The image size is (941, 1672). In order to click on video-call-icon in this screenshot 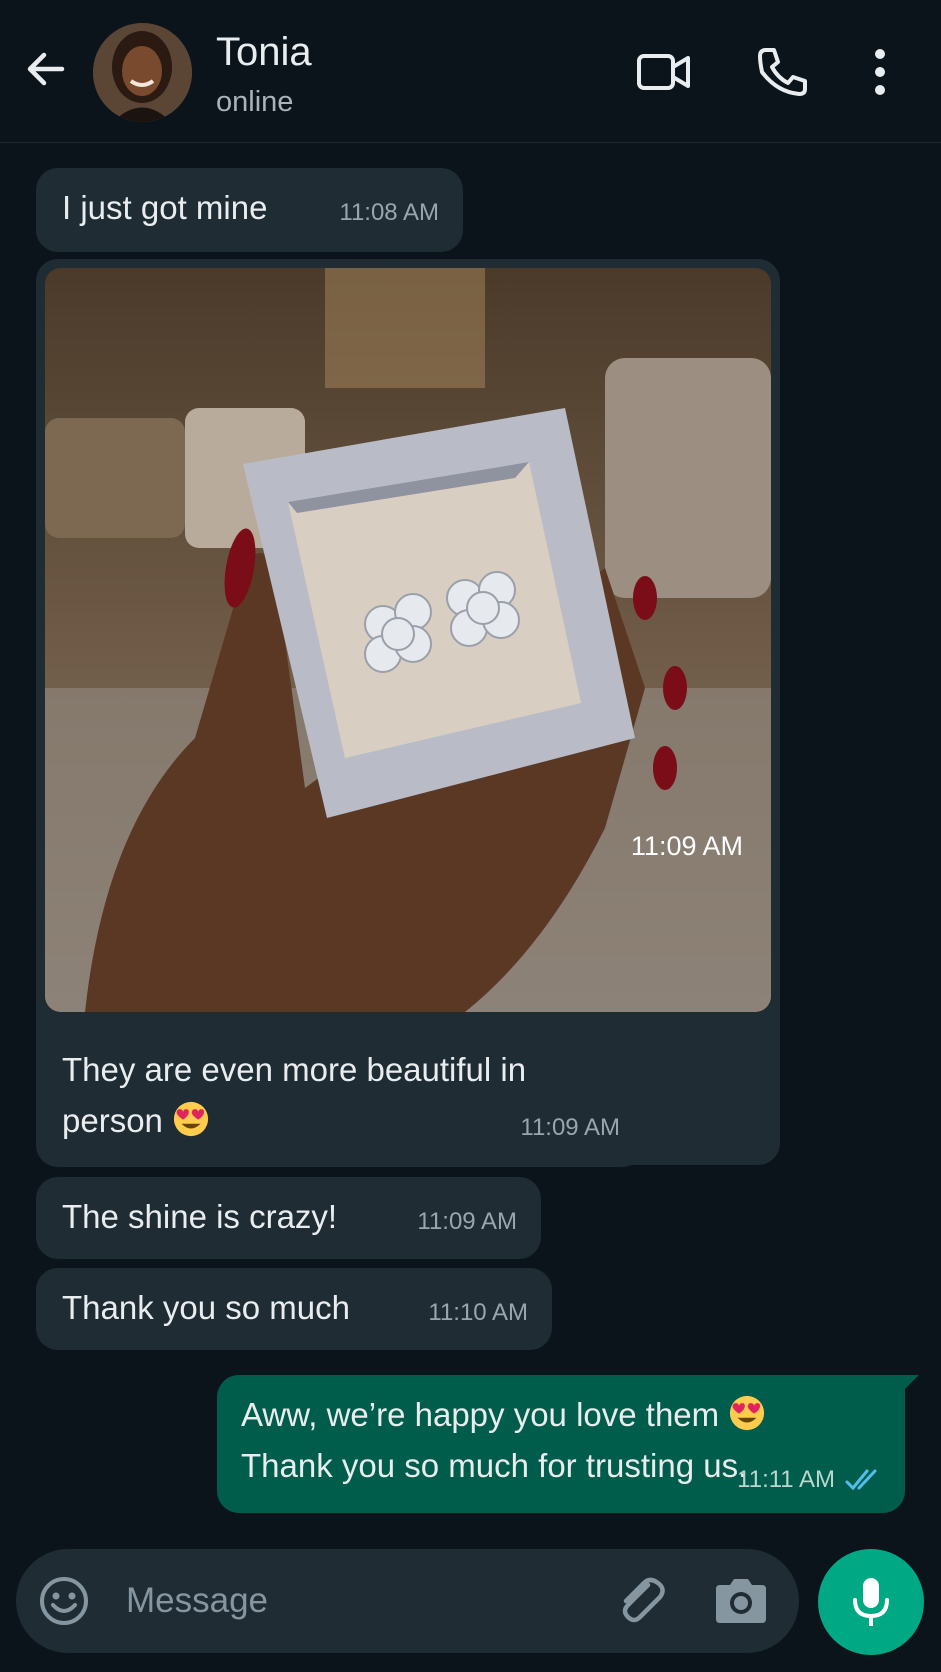, I will do `click(663, 72)`.